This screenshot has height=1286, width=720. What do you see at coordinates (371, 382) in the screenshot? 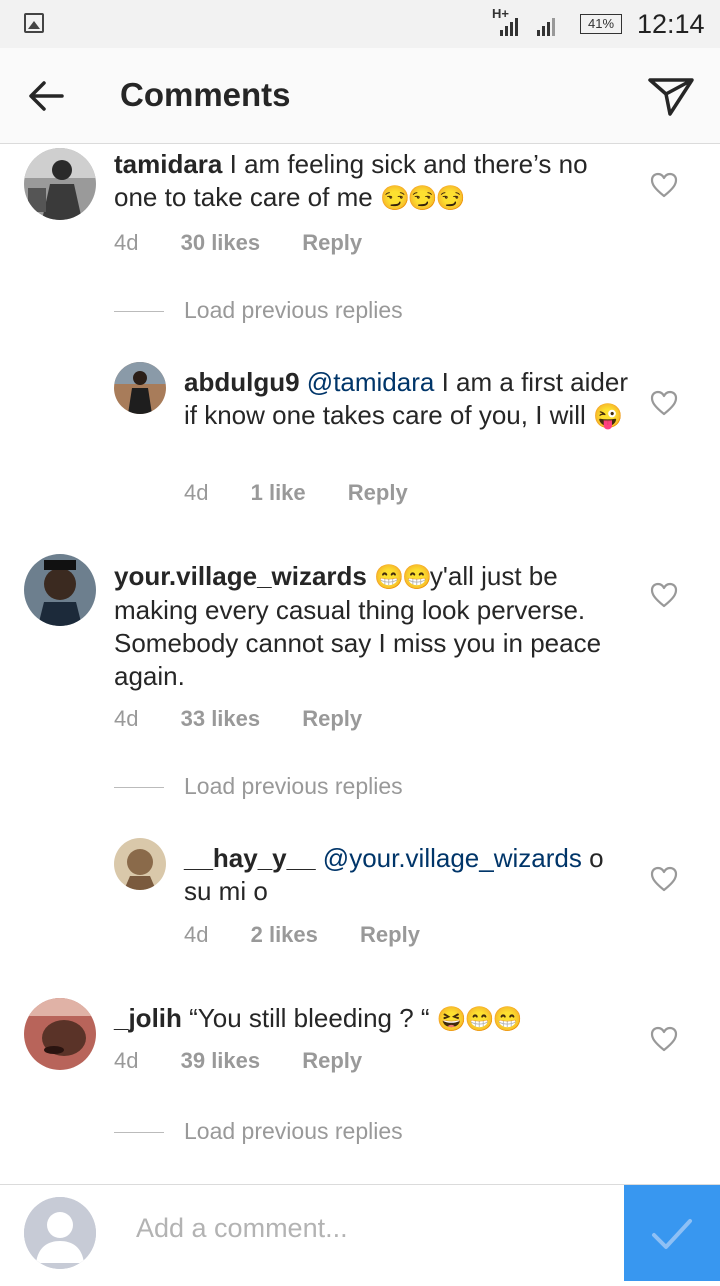
I see `mention-link: @tamidara` at bounding box center [371, 382].